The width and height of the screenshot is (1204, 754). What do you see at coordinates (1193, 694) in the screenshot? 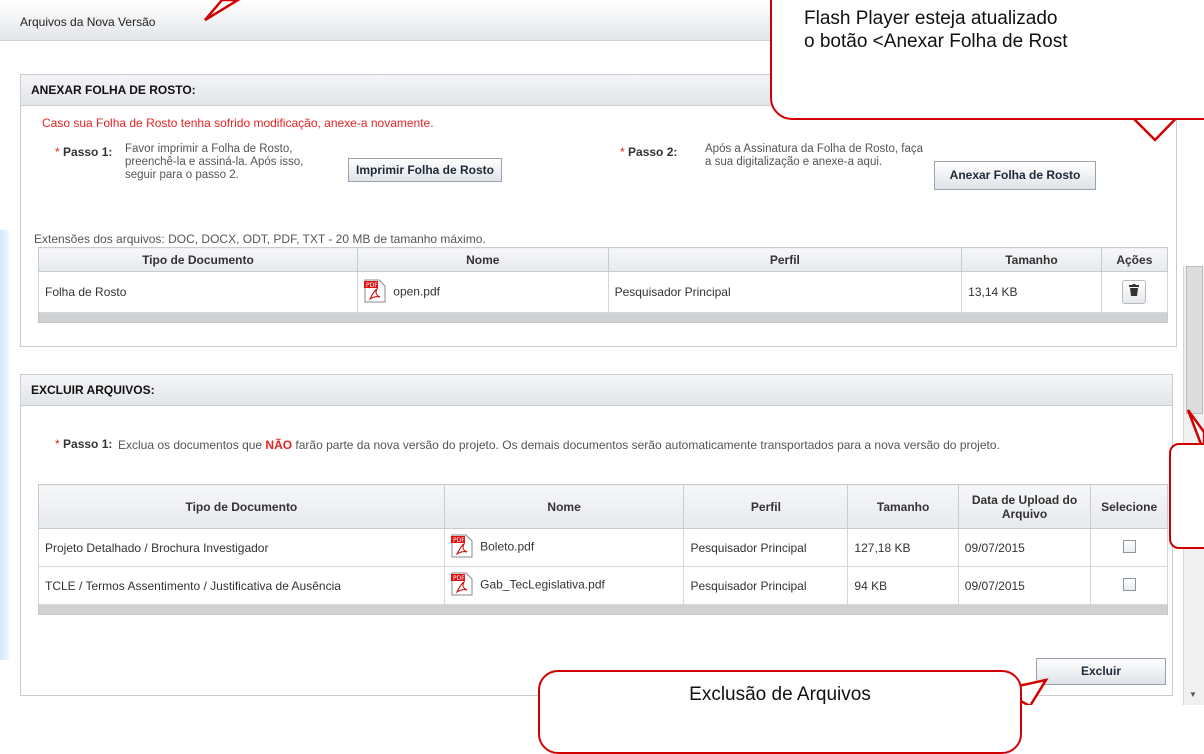
I see `scroll-down-arrow-icon: ▼` at bounding box center [1193, 694].